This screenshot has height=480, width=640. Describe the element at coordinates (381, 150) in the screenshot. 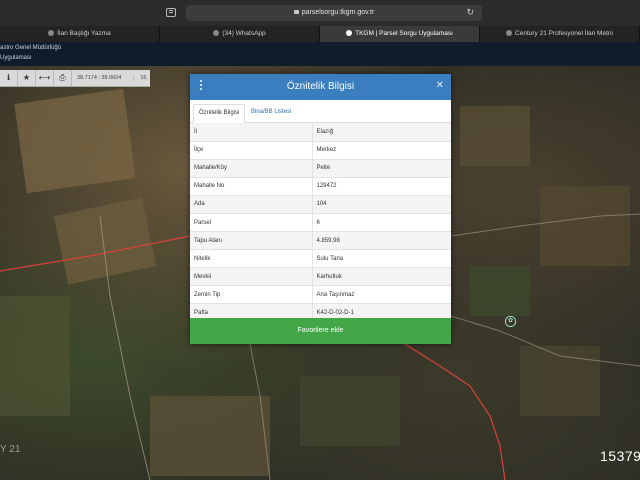

I see `attribute-value: Merkez` at that location.